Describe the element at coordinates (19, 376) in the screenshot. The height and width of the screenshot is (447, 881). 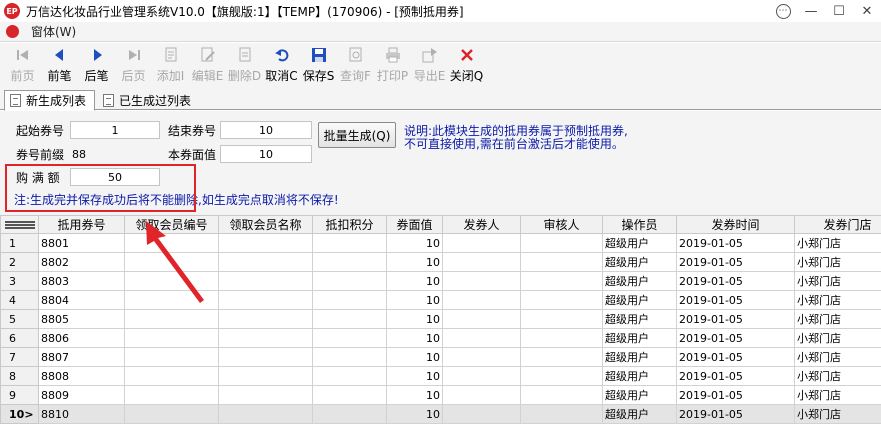
I see `row-number: 8` at that location.